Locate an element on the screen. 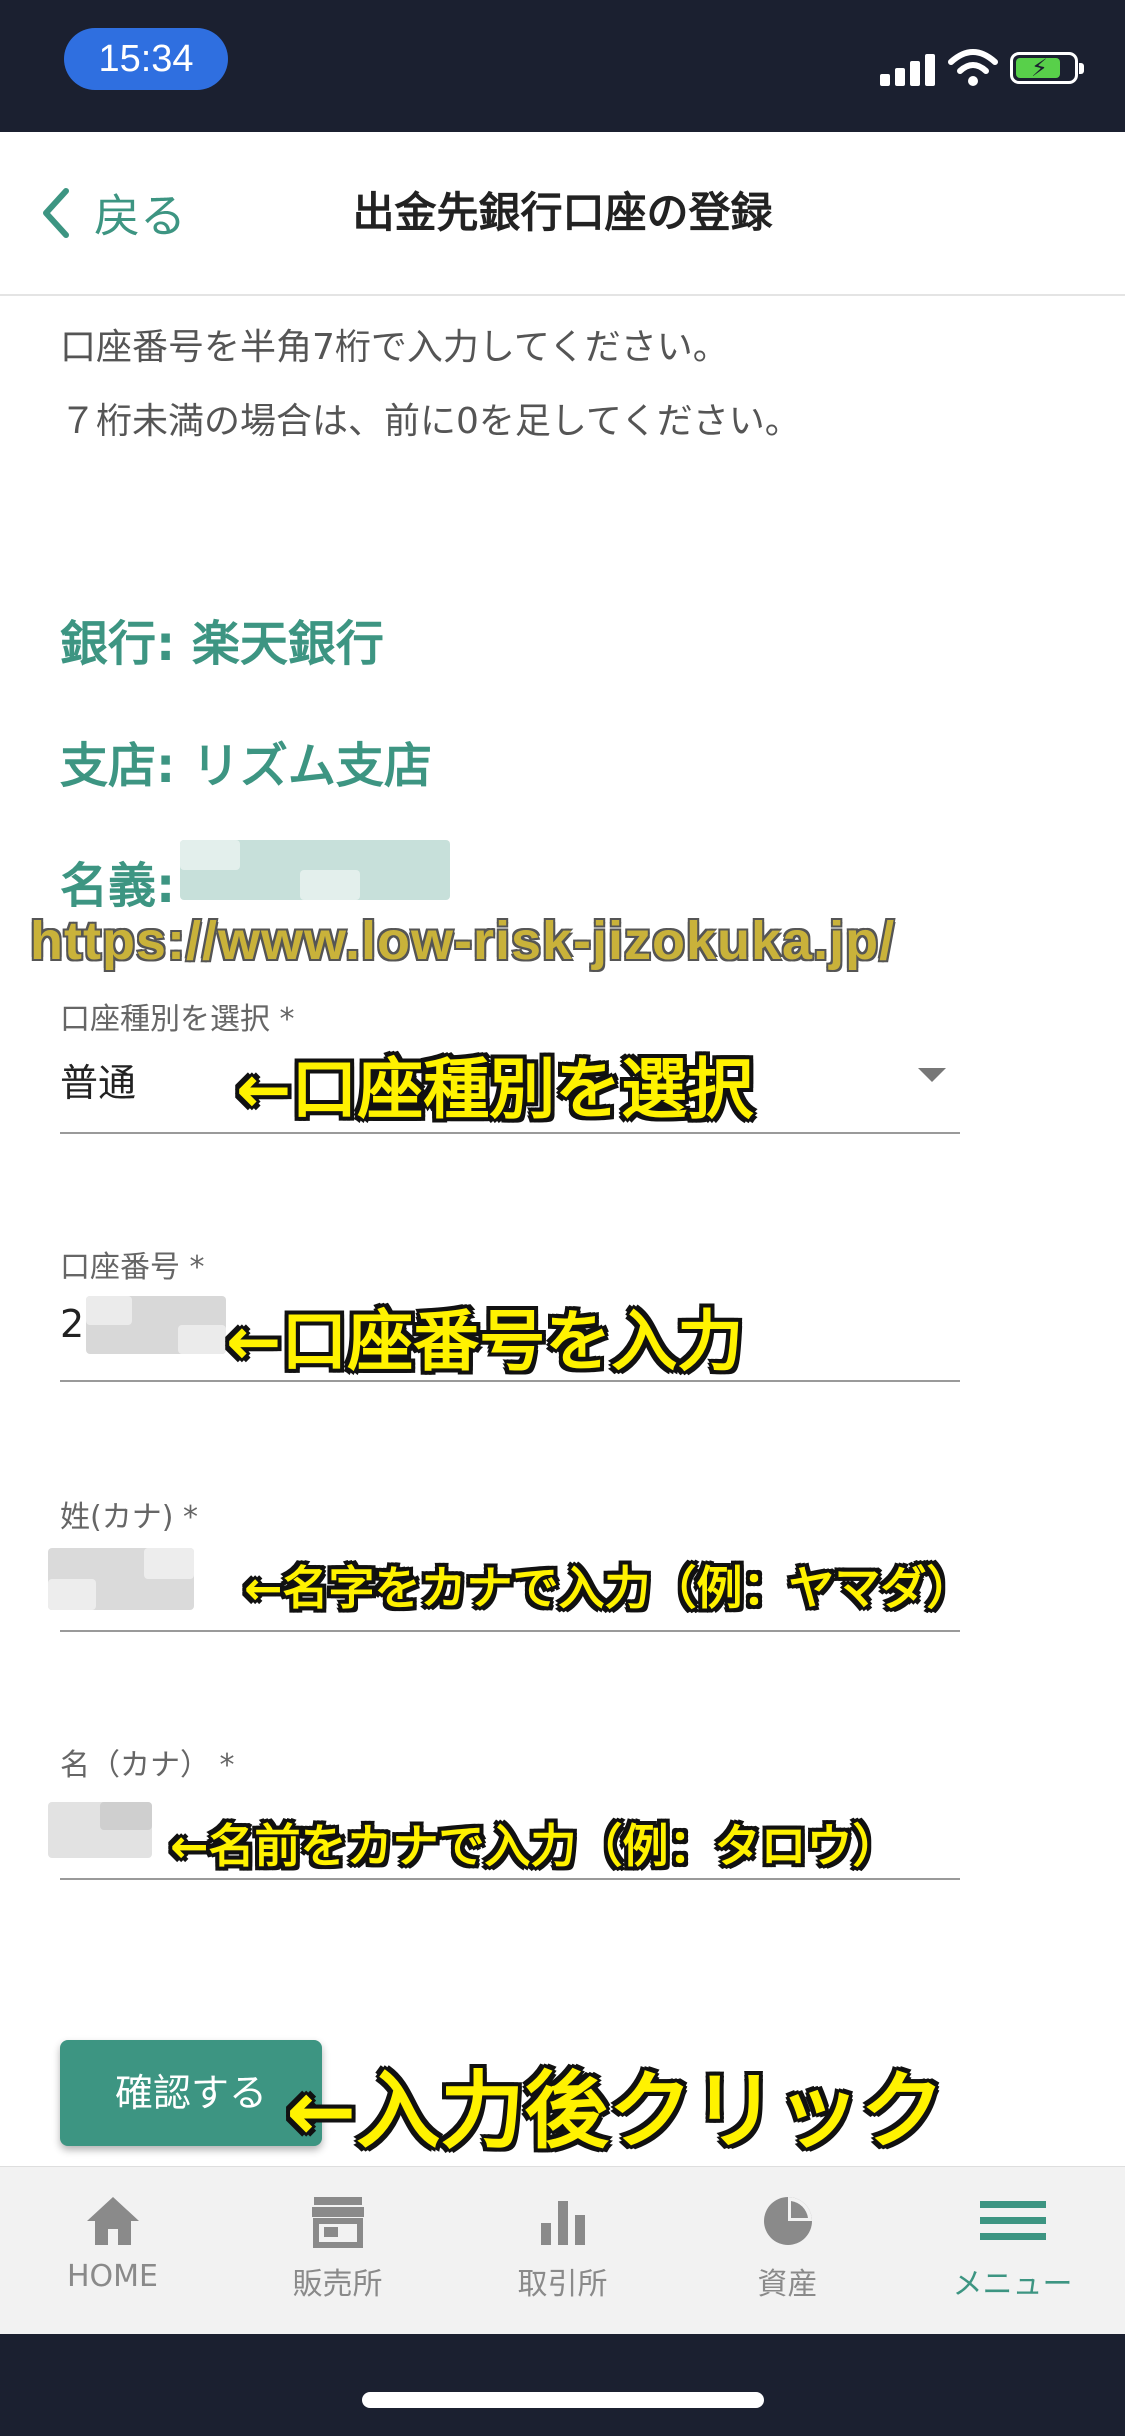 This screenshot has width=1125, height=2436. wifi-icon is located at coordinates (973, 67).